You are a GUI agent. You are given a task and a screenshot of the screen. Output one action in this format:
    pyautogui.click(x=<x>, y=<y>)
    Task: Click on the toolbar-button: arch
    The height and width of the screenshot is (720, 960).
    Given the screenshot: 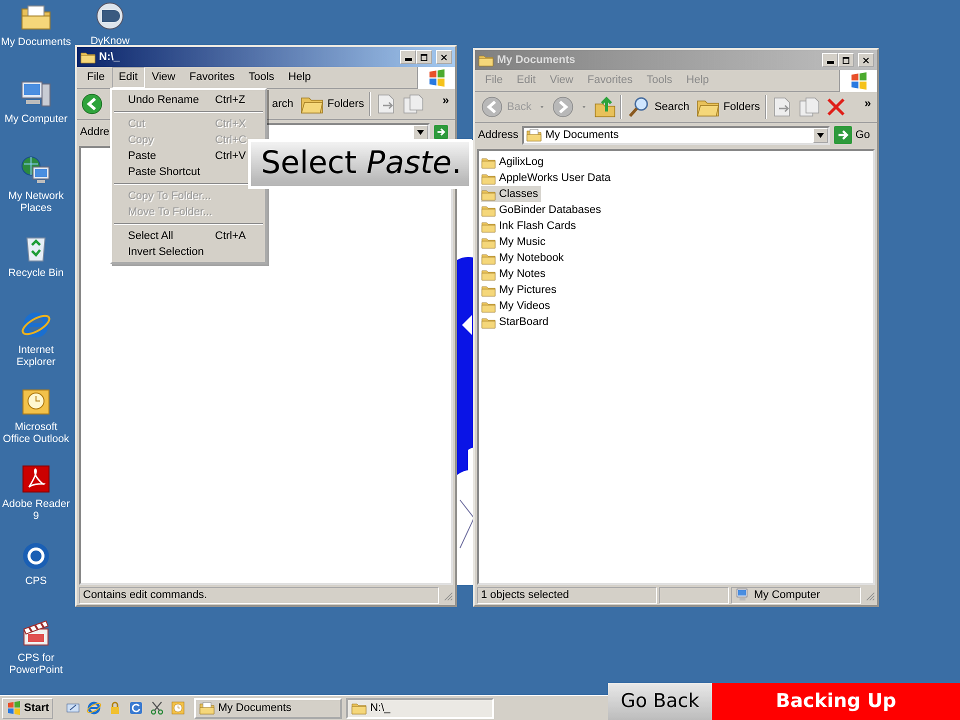 What is the action you would take?
    pyautogui.click(x=283, y=104)
    